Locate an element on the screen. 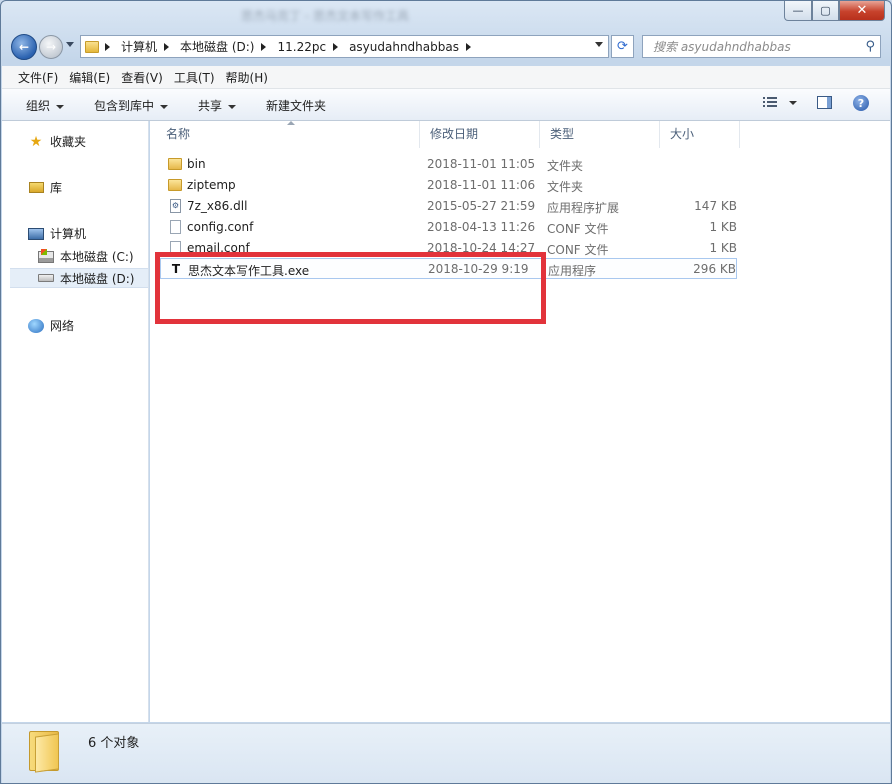 This screenshot has height=784, width=892. item-count: 6 个对象 is located at coordinates (114, 743).